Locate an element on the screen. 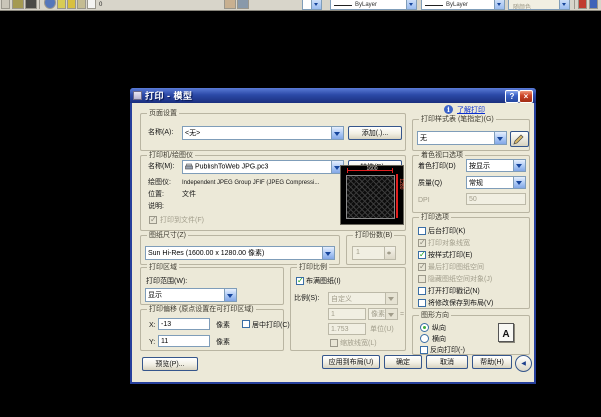 This screenshot has width=601, height=417. shade-plot-value: 按显示 is located at coordinates (479, 166).